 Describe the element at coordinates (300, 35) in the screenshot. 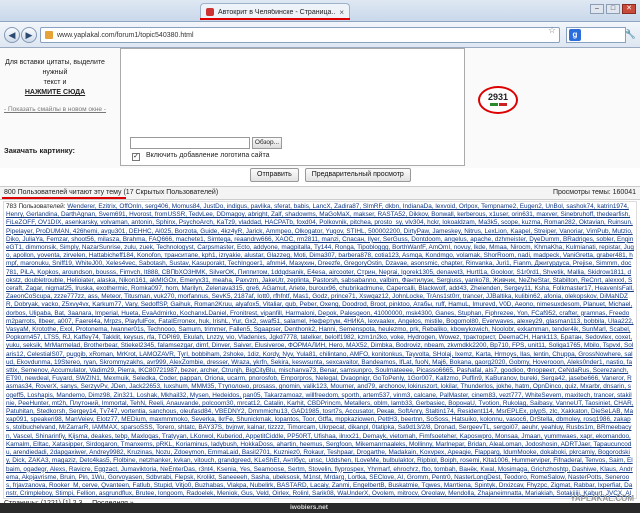

I see `url-field: www.yaplakal.com/forum1/topic540380.html` at that location.